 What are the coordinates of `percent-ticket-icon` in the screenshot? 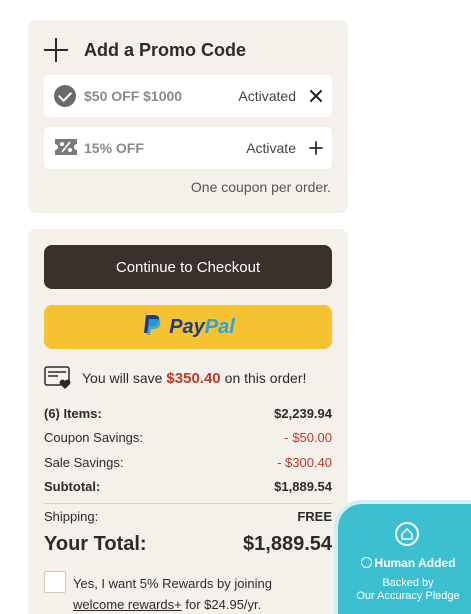 It's located at (65, 148).